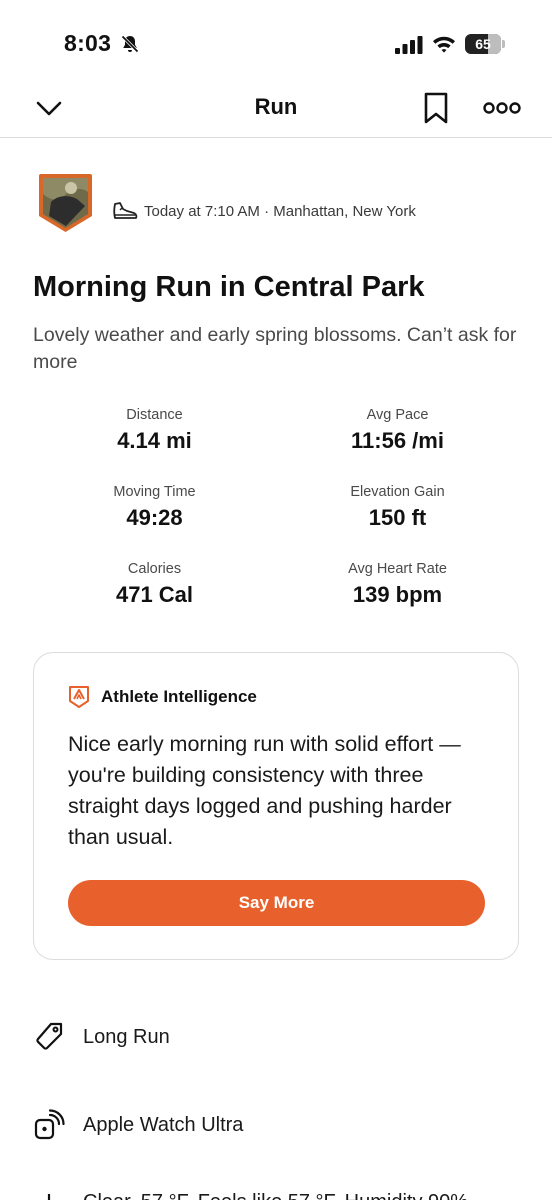 The image size is (552, 1200). What do you see at coordinates (409, 45) in the screenshot?
I see `cellular-signal-icon` at bounding box center [409, 45].